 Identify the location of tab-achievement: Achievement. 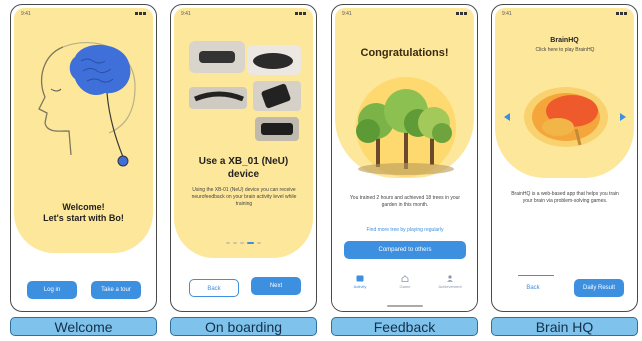
(450, 282).